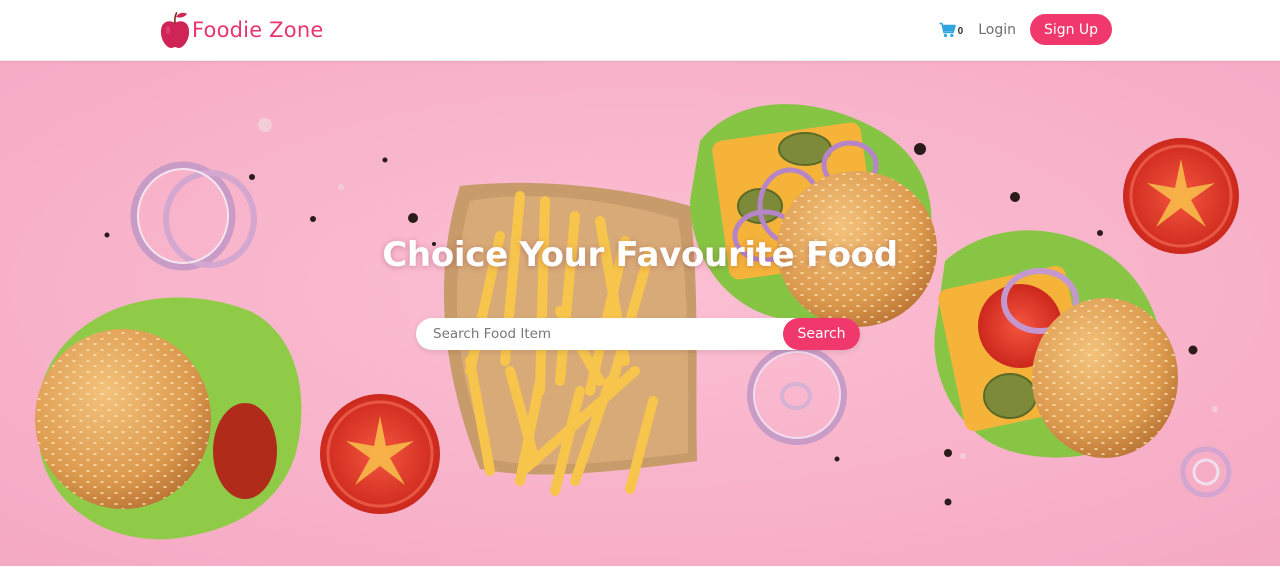 This screenshot has height=567, width=1280. Describe the element at coordinates (601, 334) in the screenshot. I see `search-input` at that location.